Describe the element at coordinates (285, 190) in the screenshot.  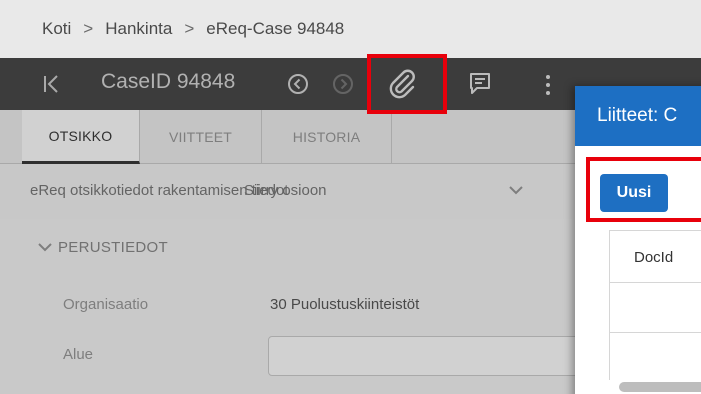
I see `section-jump-overlay-text: Siirry osioon` at that location.